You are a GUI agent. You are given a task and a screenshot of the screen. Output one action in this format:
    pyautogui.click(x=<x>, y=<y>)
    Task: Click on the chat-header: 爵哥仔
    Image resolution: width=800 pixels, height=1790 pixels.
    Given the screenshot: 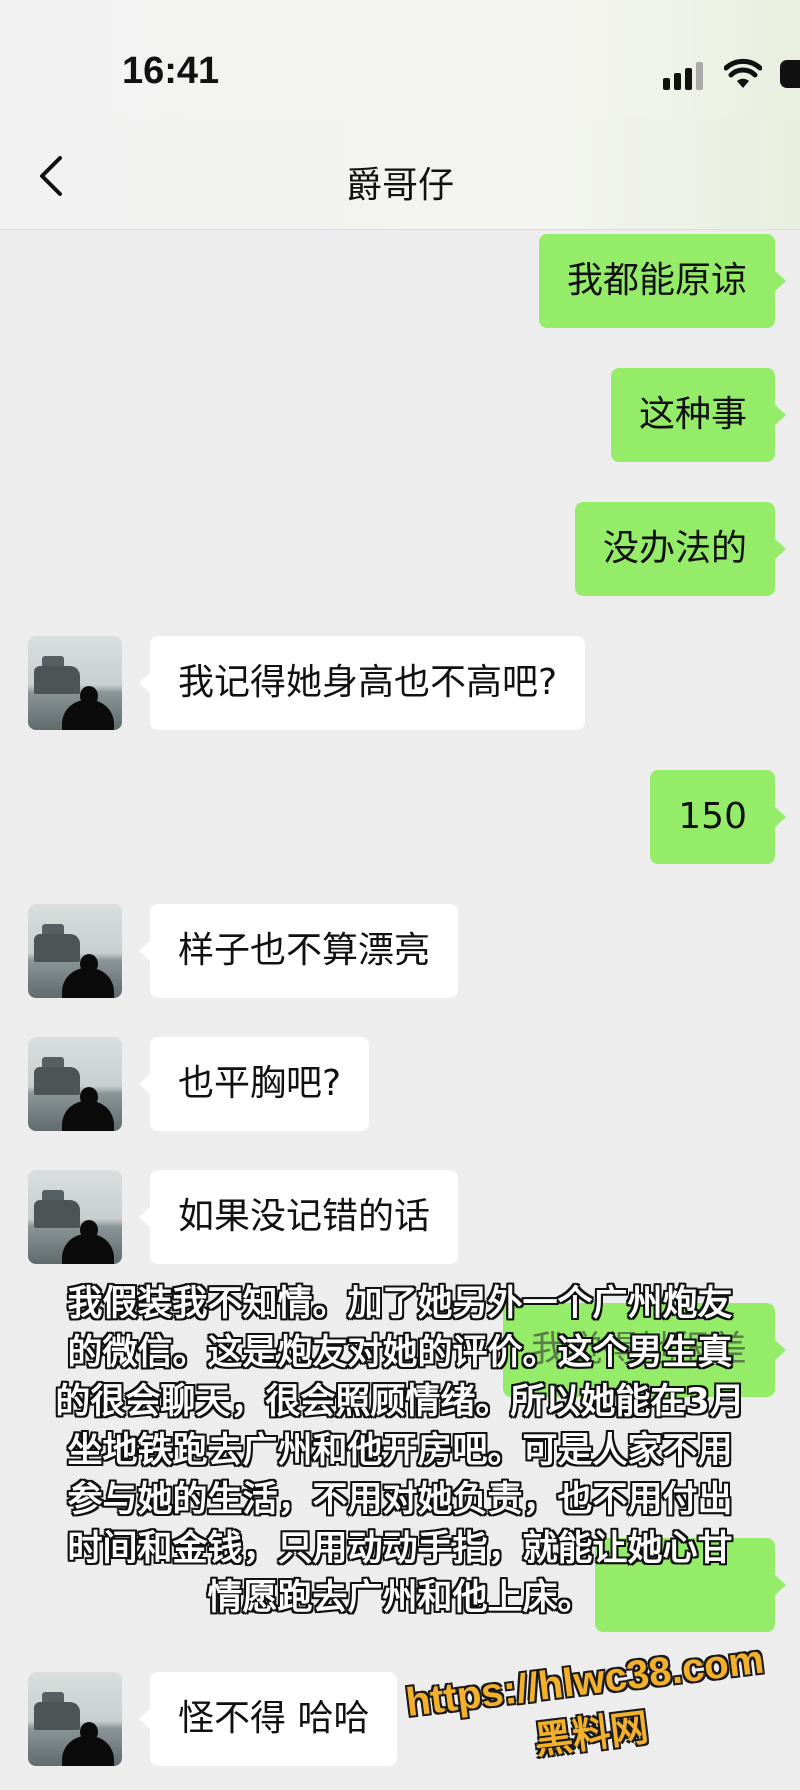 What is the action you would take?
    pyautogui.click(x=400, y=174)
    